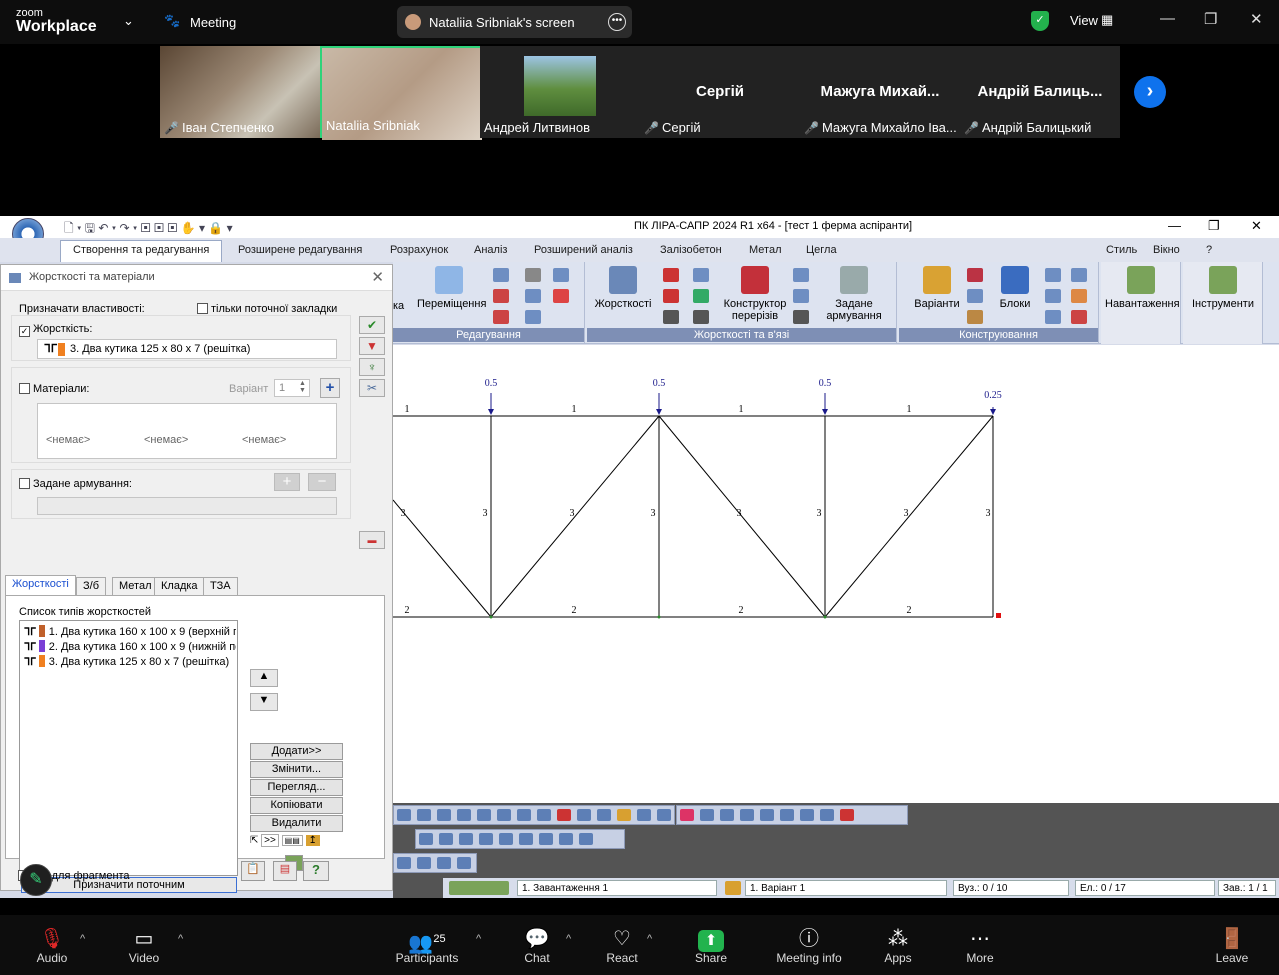 This screenshot has height=975, width=1279. What do you see at coordinates (372, 540) in the screenshot?
I see `collapse-icon: ▬` at bounding box center [372, 540].